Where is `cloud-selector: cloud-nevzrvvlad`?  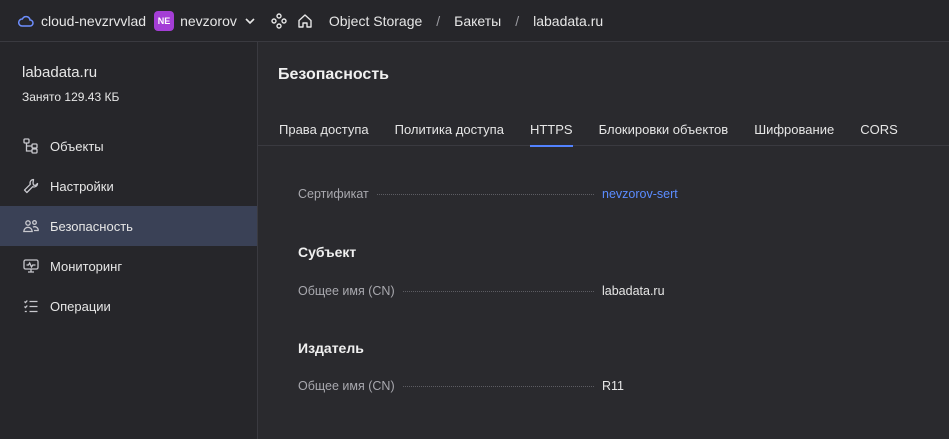 cloud-selector: cloud-nevzrvvlad is located at coordinates (81, 21).